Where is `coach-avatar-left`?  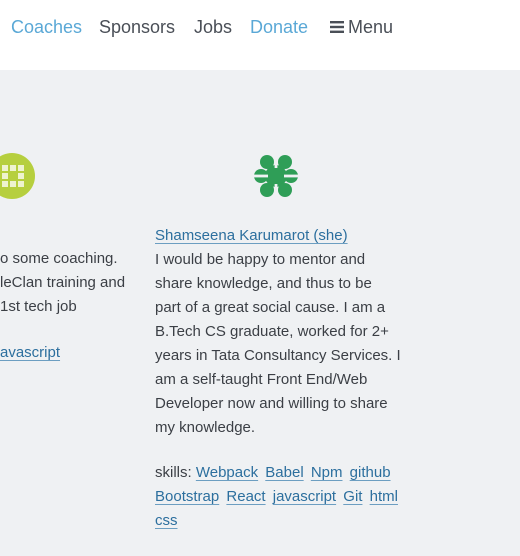
coach-avatar-left is located at coordinates (17, 176).